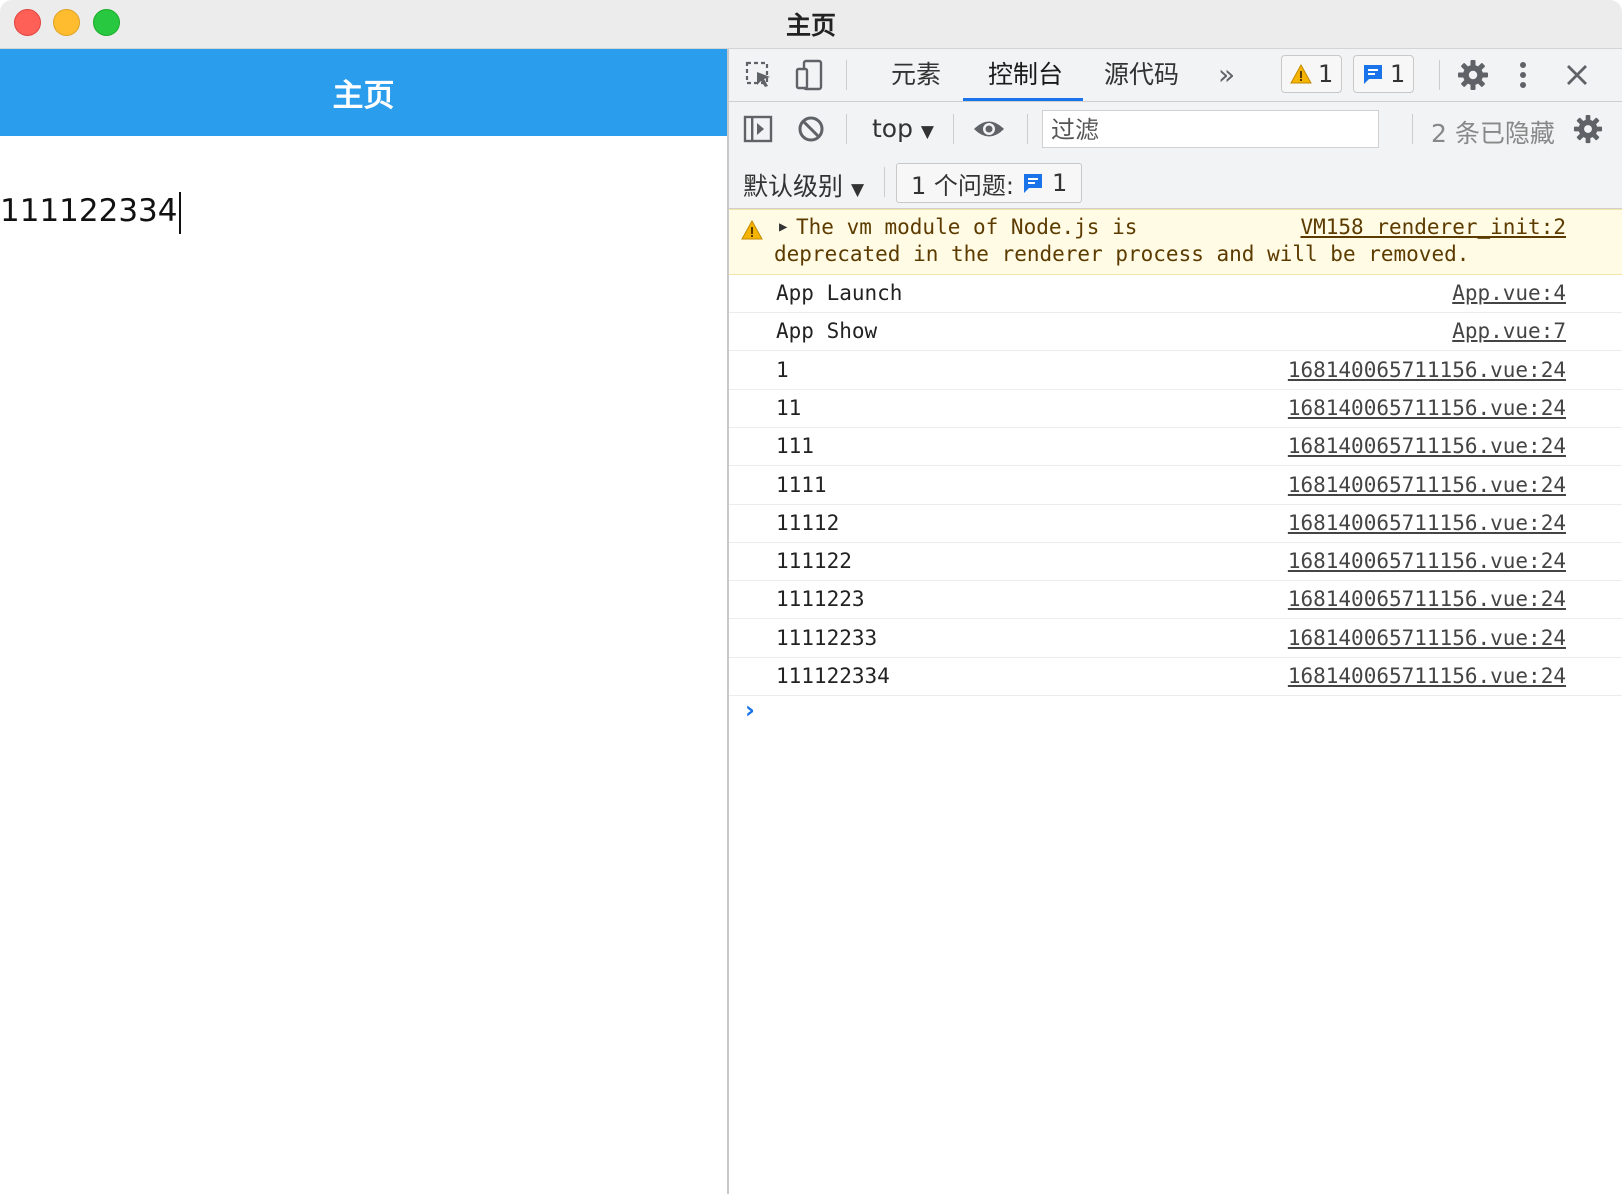 This screenshot has width=1622, height=1194. What do you see at coordinates (89, 211) in the screenshot?
I see `input-value: 111122334` at bounding box center [89, 211].